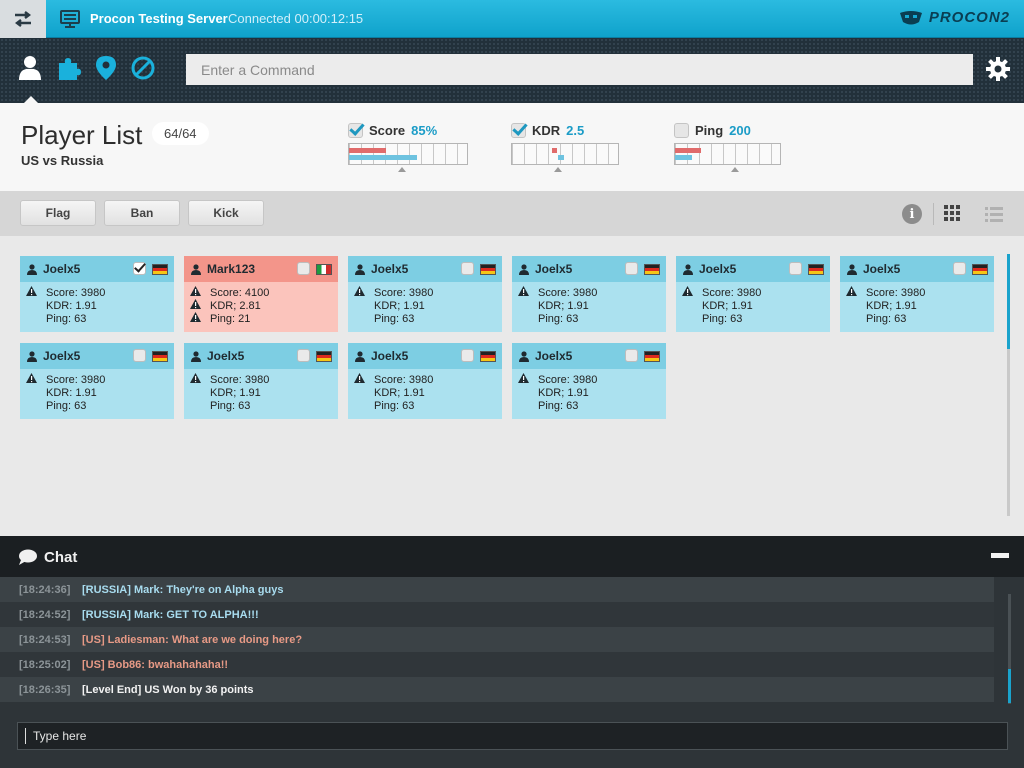  I want to click on kdr-metric-checkbox, so click(518, 130).